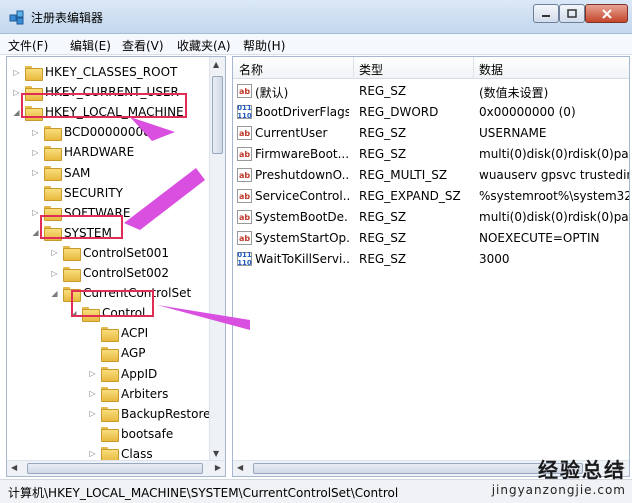 Image resolution: width=632 pixels, height=503 pixels. What do you see at coordinates (152, 129) in the screenshot?
I see `arrow-to-hklm` at bounding box center [152, 129].